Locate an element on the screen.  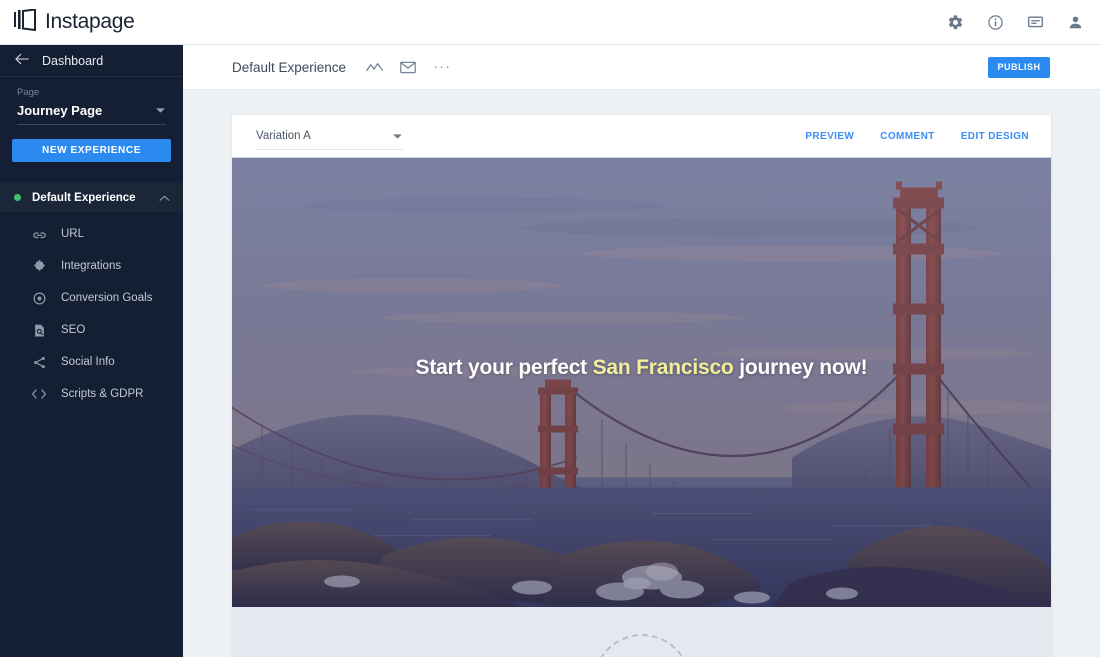
new-experience-button: NEW EXPERIENCE is located at coordinates (91, 150).